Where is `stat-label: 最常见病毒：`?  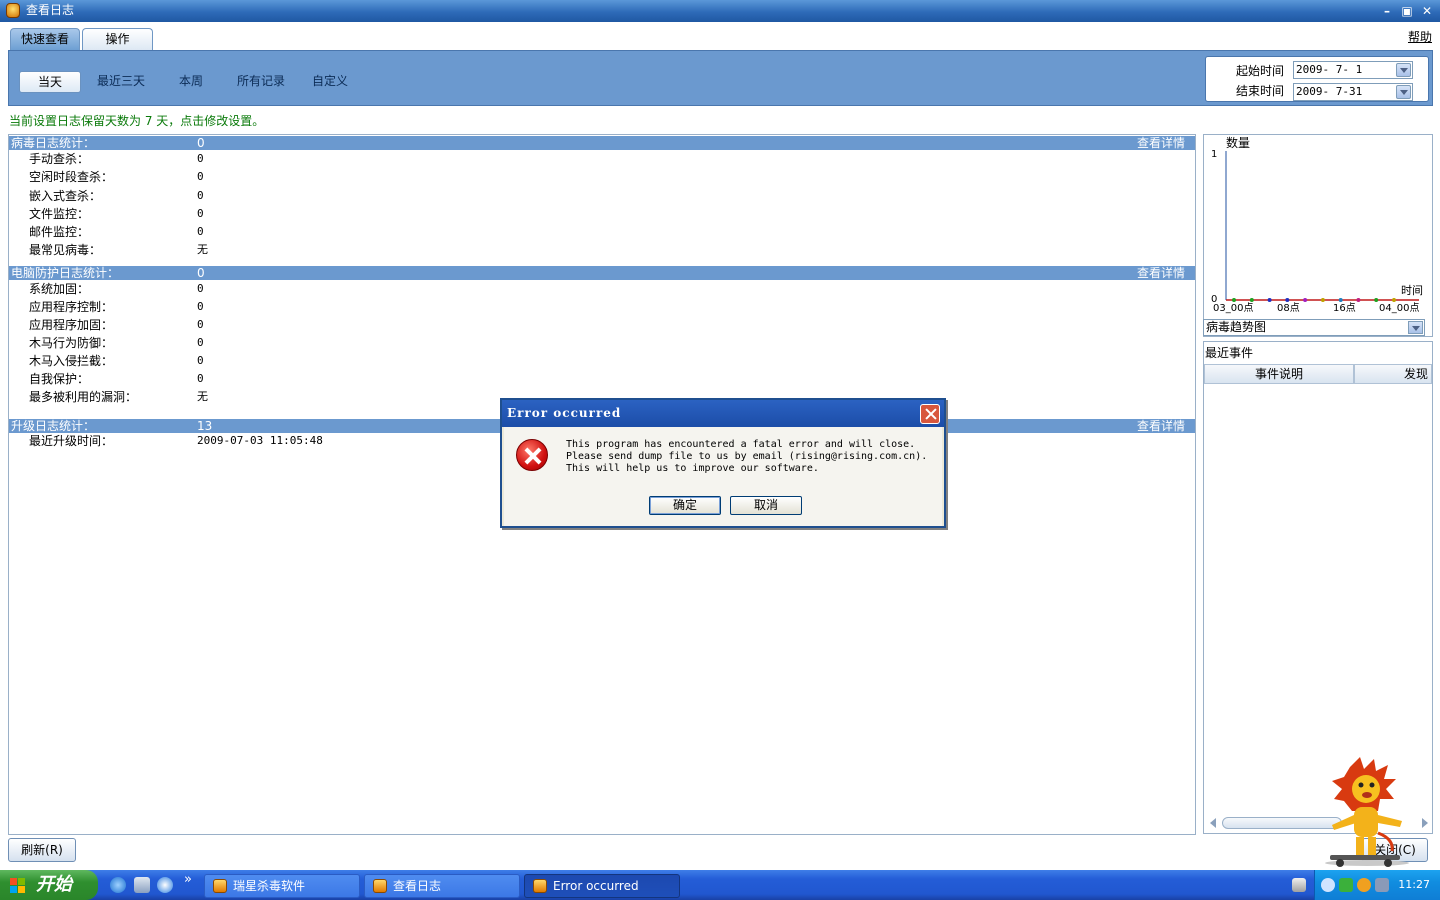
stat-label: 最常见病毒： is located at coordinates (65, 250).